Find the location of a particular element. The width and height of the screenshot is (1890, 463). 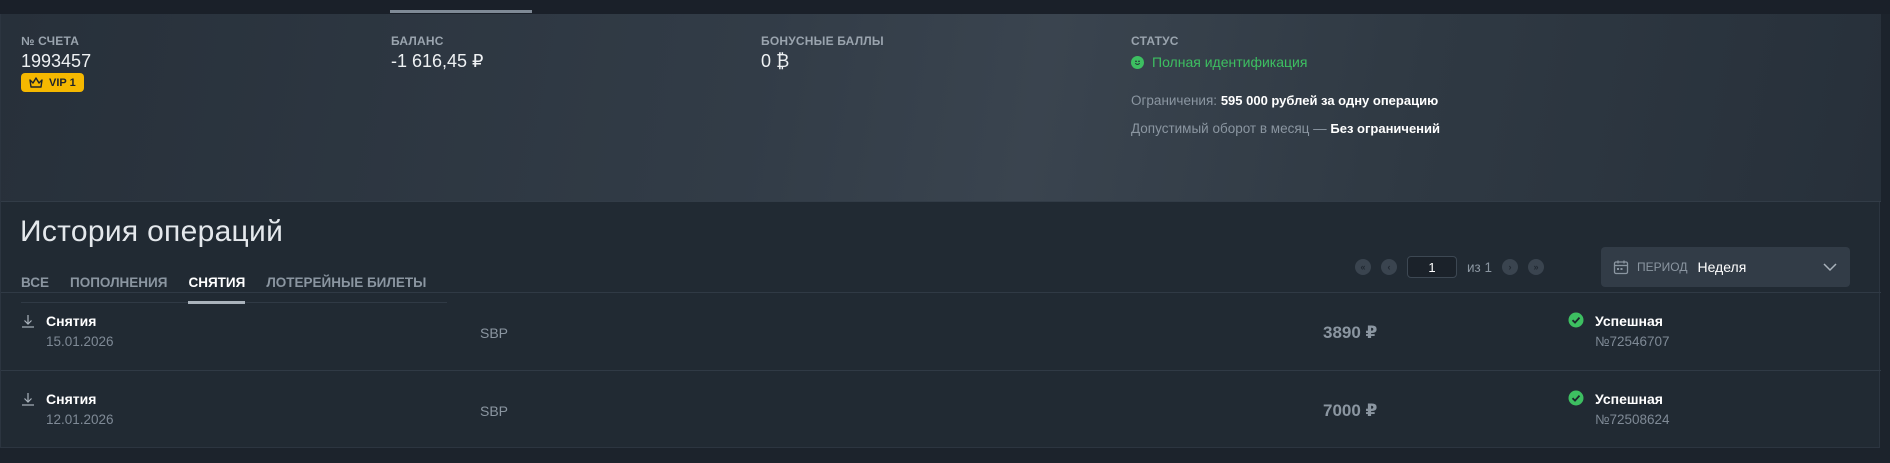

account-number: 1993457 is located at coordinates (56, 61).